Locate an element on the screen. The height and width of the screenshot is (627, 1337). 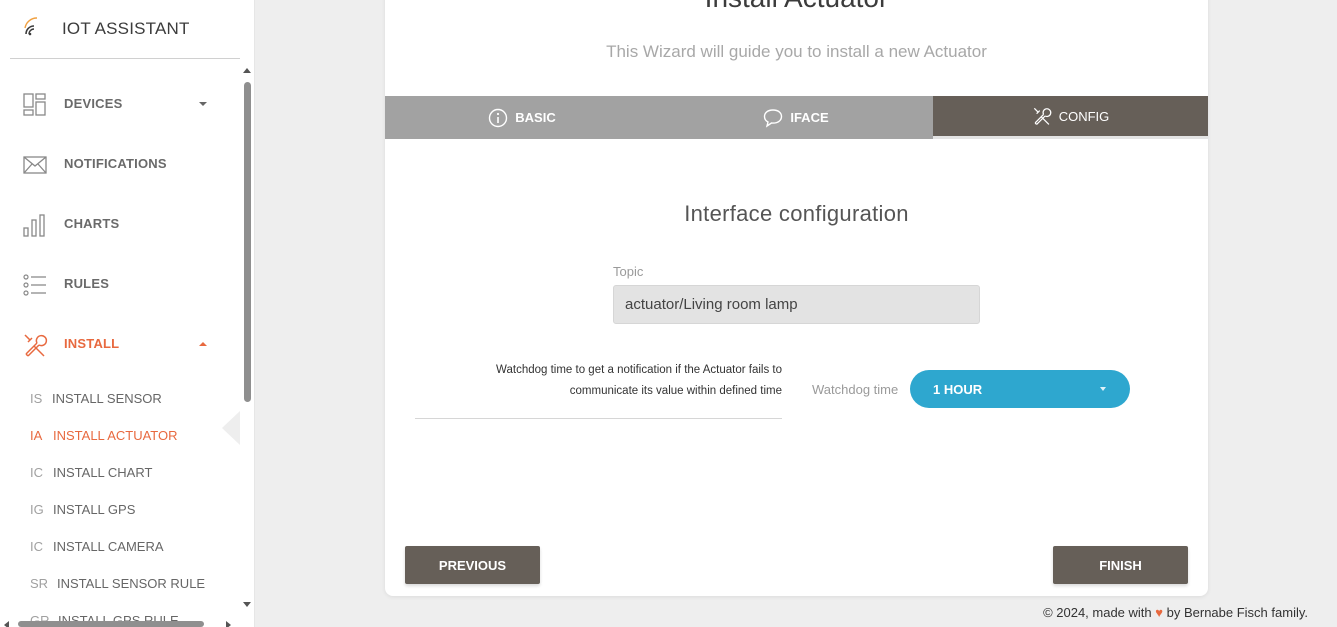
sidebar-subitem-install-chart: IC INSTALL CHART is located at coordinates (120, 471).